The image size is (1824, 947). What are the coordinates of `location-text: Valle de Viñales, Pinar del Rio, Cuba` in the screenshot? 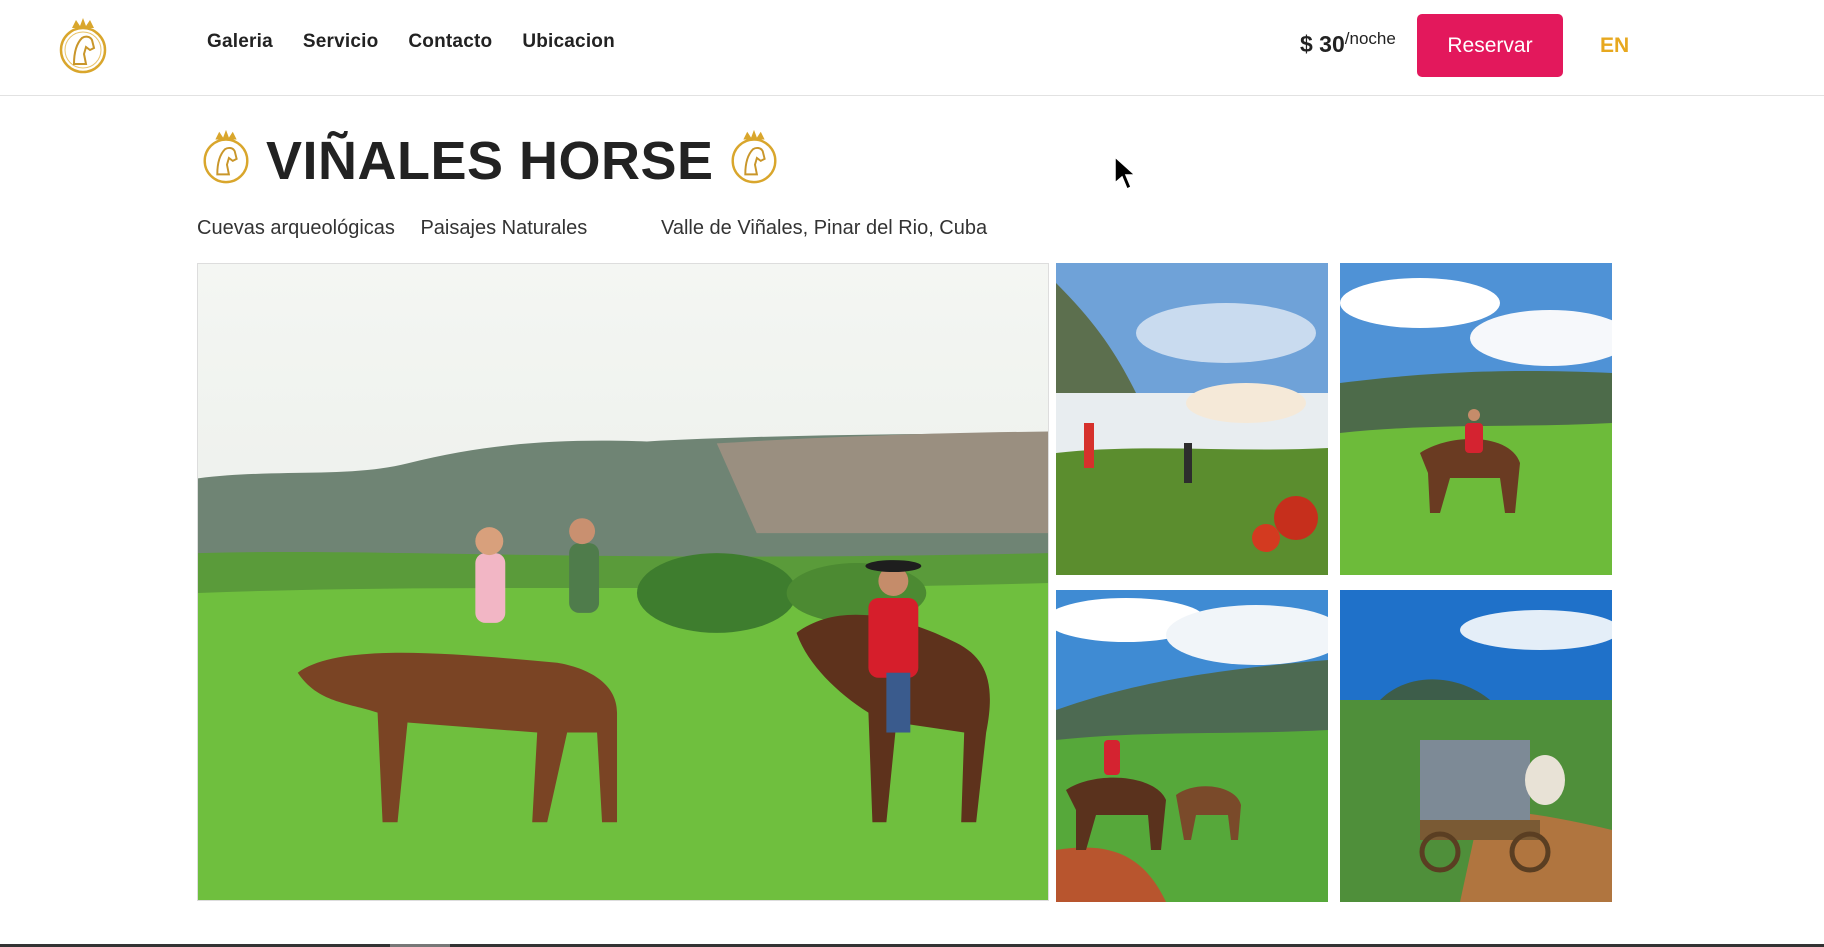 It's located at (824, 228).